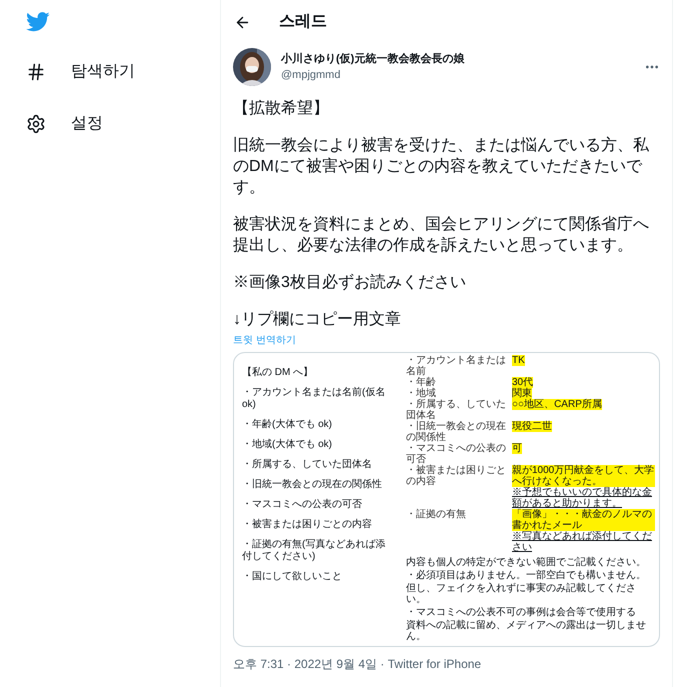 This screenshot has width=685, height=687. What do you see at coordinates (456, 410) in the screenshot?
I see `form-label: ・所属する、していた団体名` at bounding box center [456, 410].